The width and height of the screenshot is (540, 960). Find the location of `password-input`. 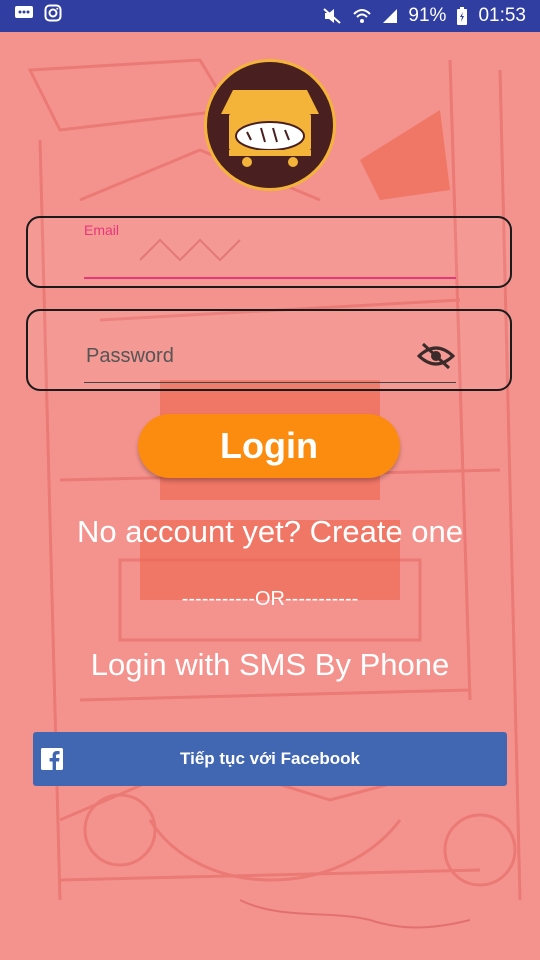

password-input is located at coordinates (272, 356).